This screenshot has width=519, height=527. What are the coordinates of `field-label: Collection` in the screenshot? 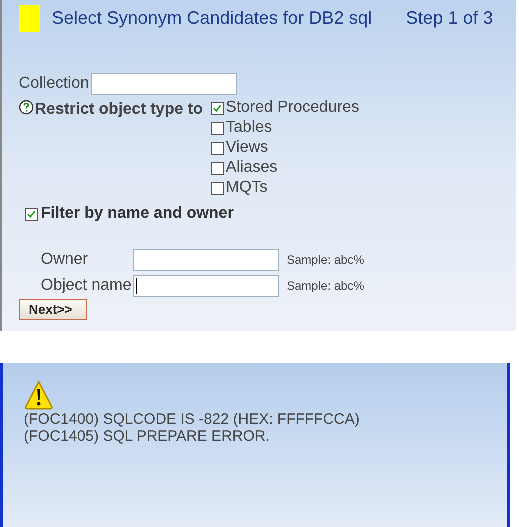 It's located at (54, 84).